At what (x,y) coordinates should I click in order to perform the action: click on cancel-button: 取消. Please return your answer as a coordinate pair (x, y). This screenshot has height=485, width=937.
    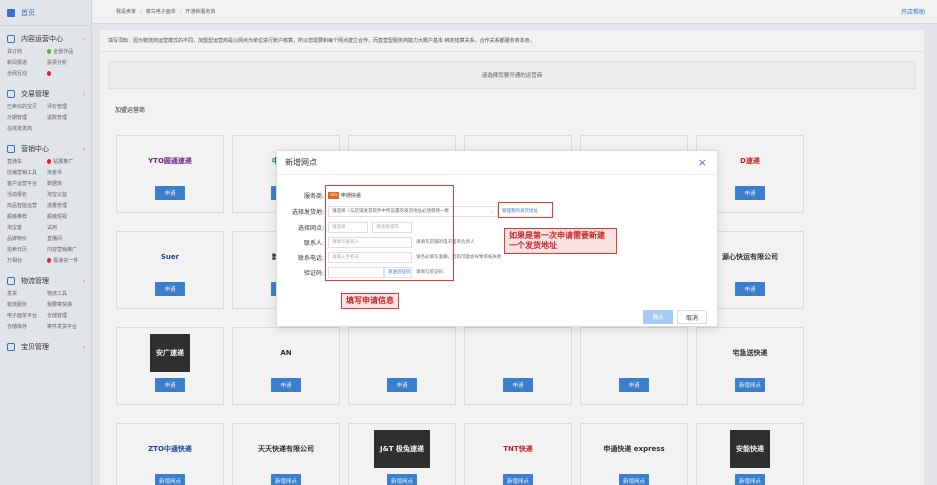
    Looking at the image, I should click on (692, 317).